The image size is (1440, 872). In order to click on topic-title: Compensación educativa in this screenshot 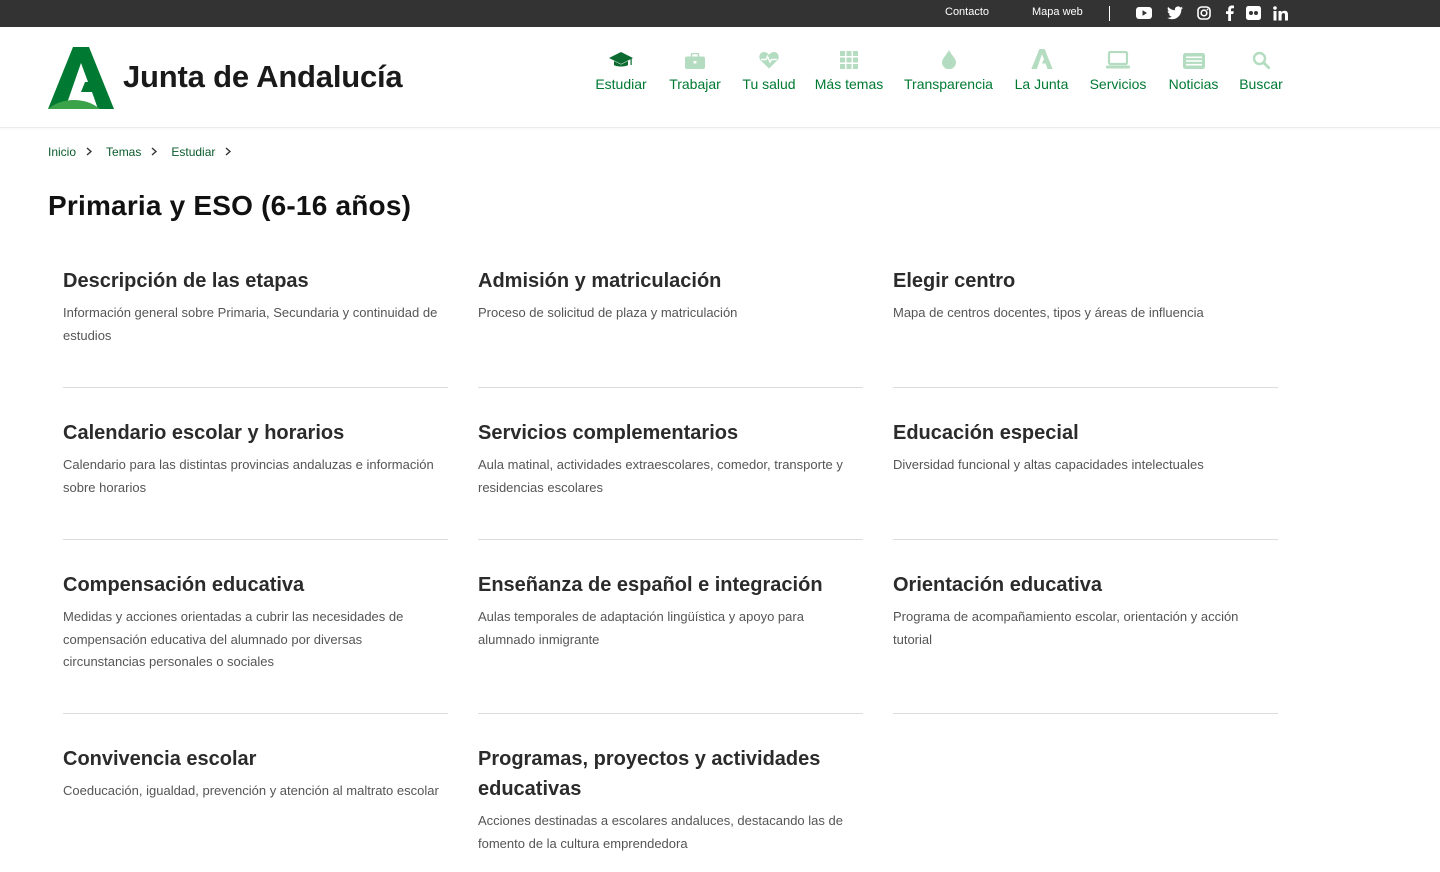, I will do `click(255, 585)`.